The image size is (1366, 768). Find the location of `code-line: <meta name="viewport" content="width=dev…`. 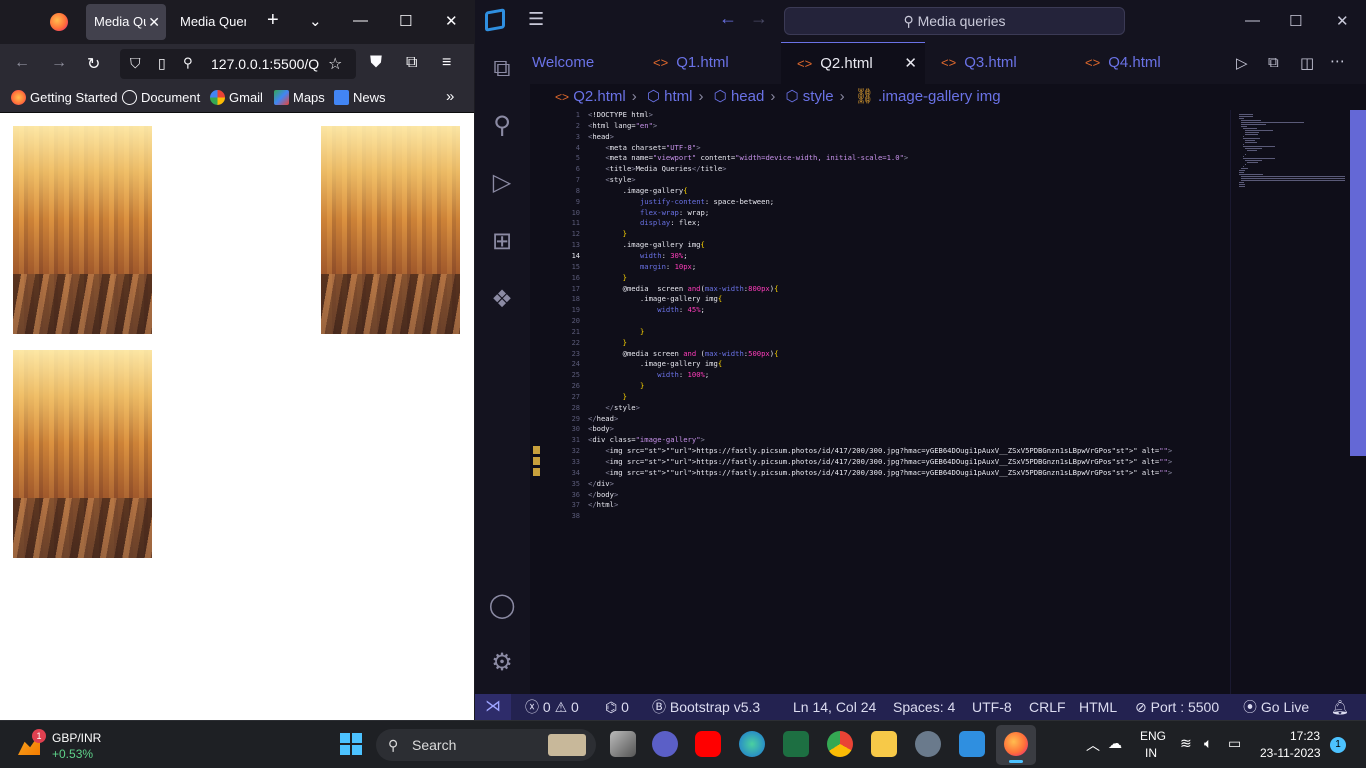

code-line: <meta name="viewport" content="width=dev… is located at coordinates (908, 158).